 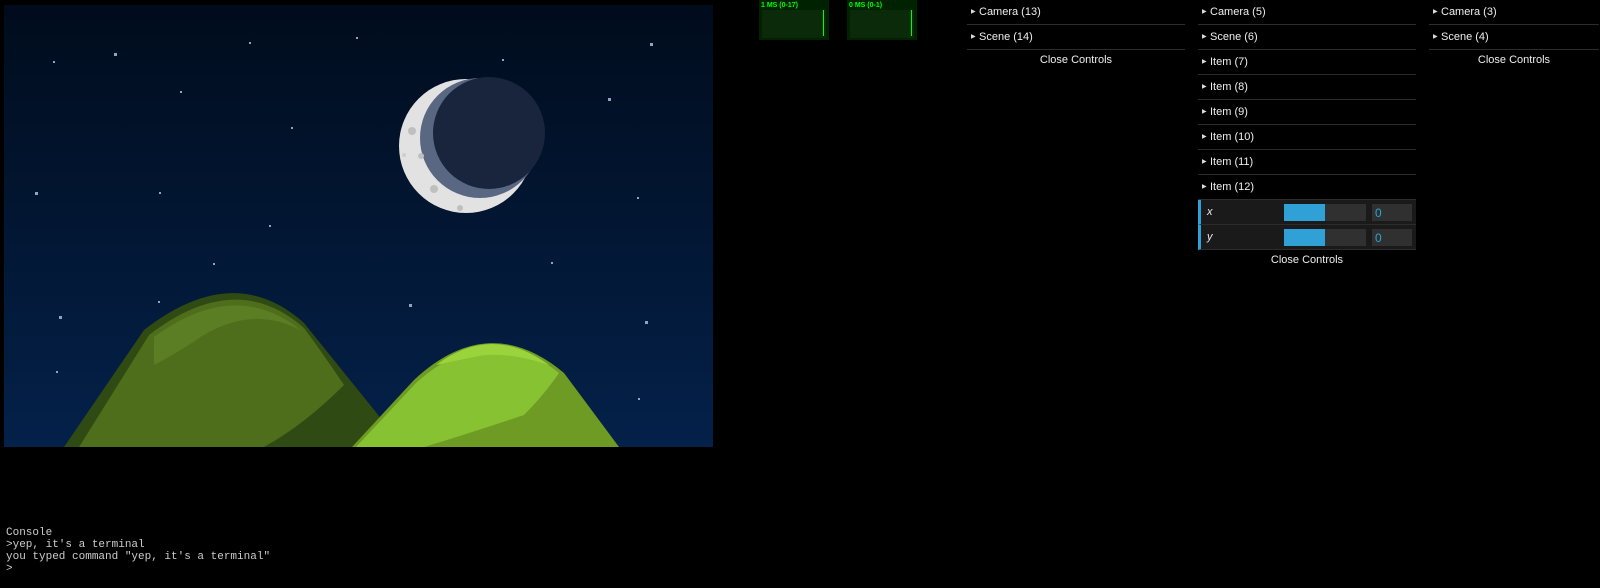 What do you see at coordinates (1514, 37) in the screenshot?
I see `folder-scene: ▶ Scene (4)` at bounding box center [1514, 37].